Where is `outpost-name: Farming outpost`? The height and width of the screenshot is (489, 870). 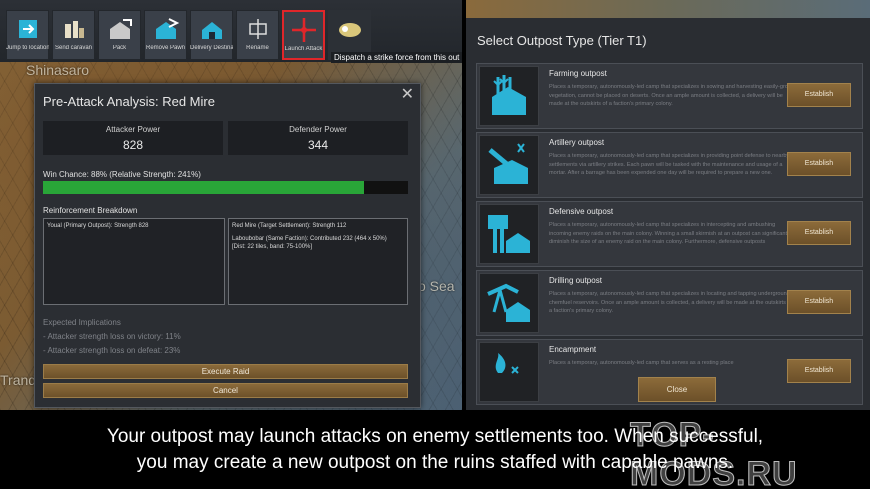 outpost-name: Farming outpost is located at coordinates (578, 73).